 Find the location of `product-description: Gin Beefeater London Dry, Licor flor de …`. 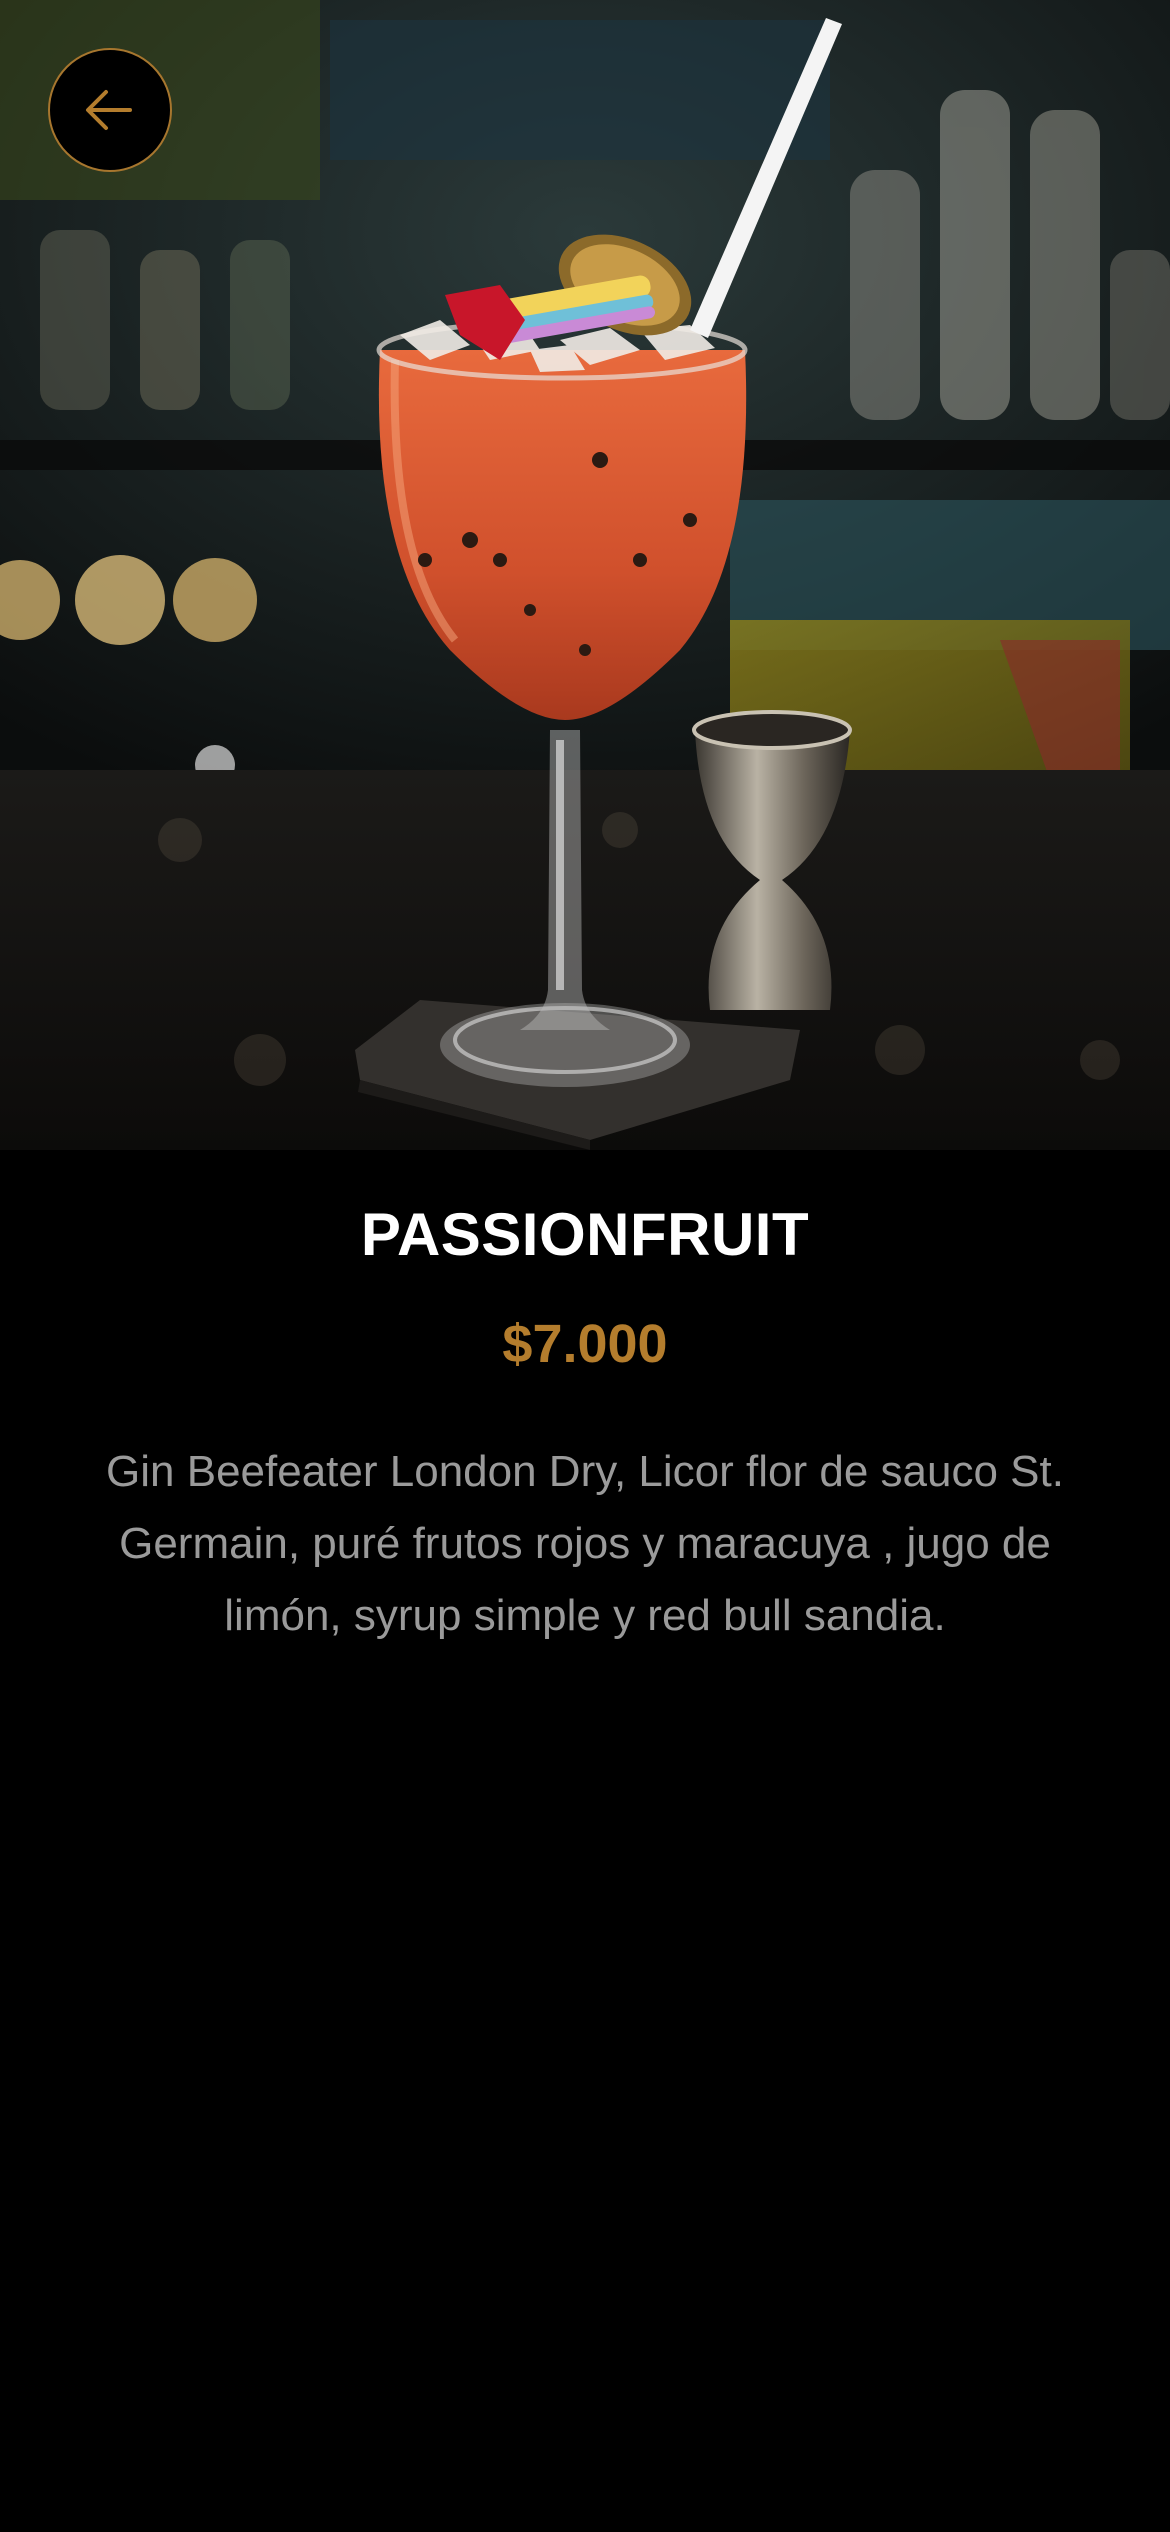

product-description: Gin Beefeater London Dry, Licor flor de … is located at coordinates (585, 1543).